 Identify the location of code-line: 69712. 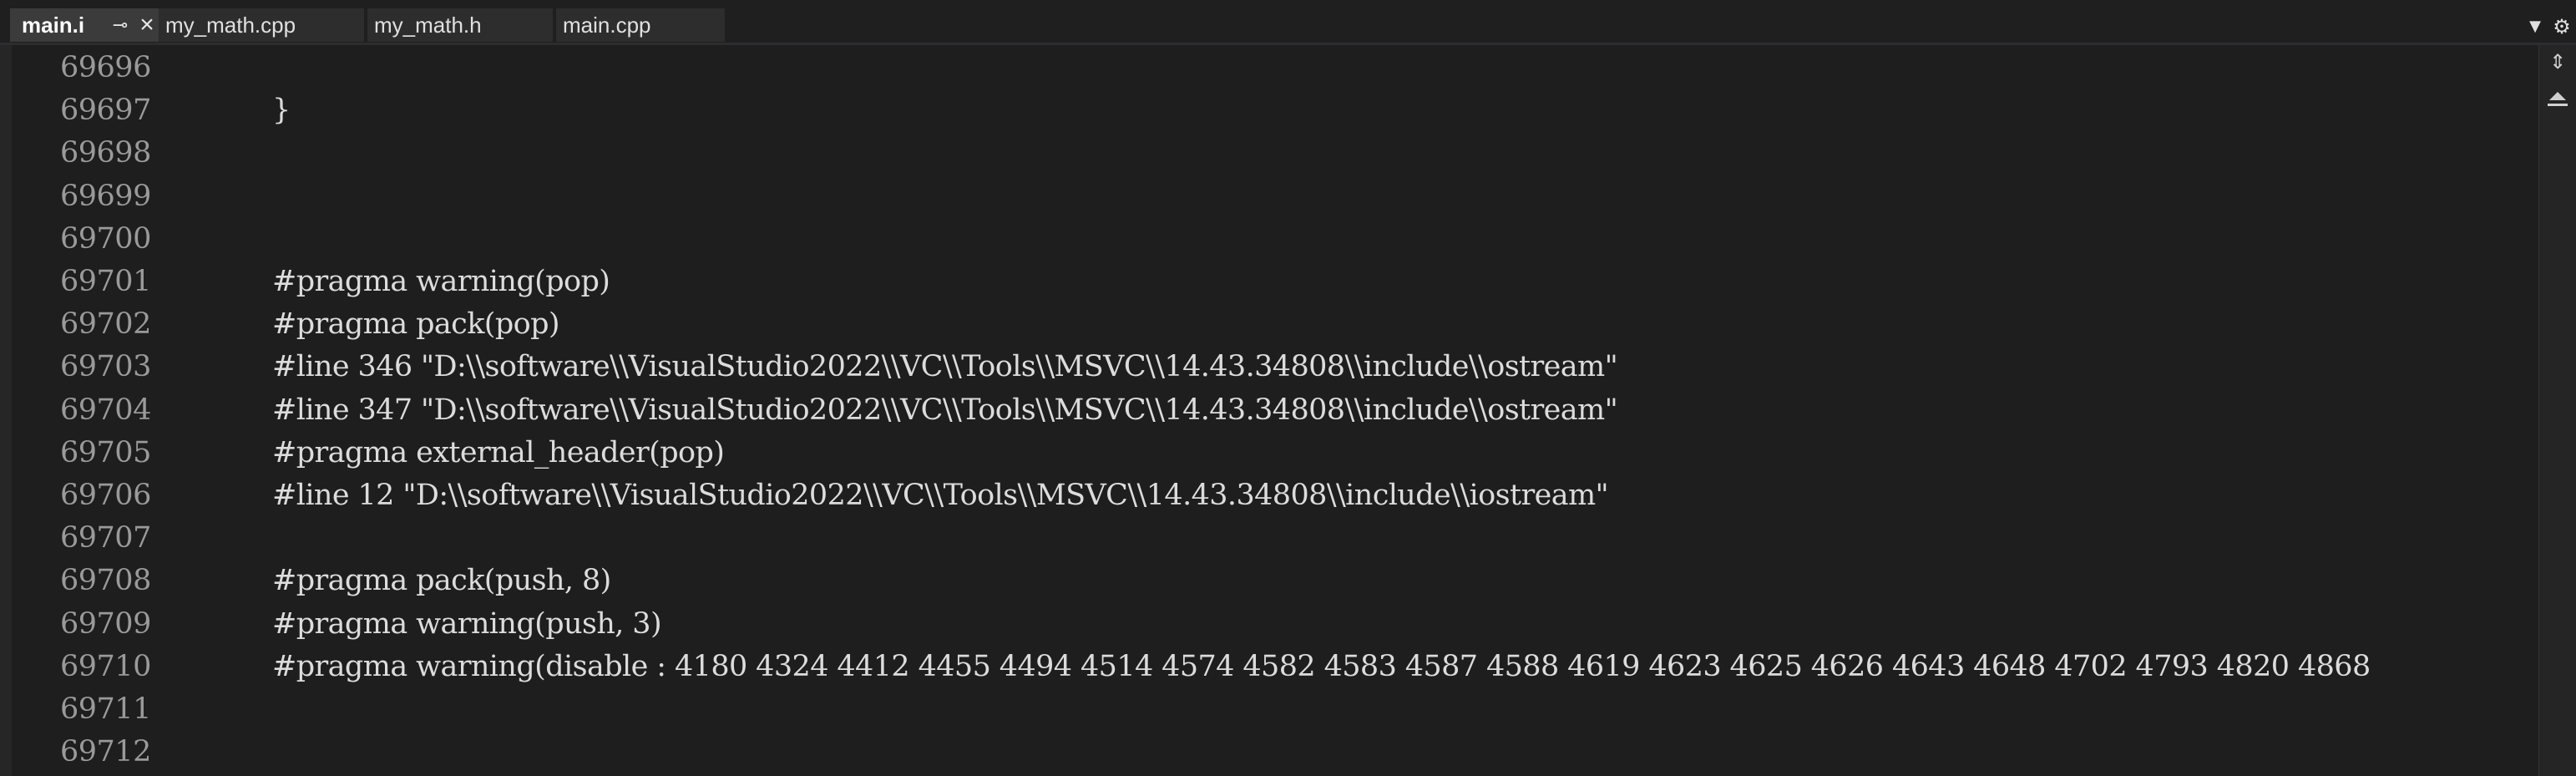
(1269, 752).